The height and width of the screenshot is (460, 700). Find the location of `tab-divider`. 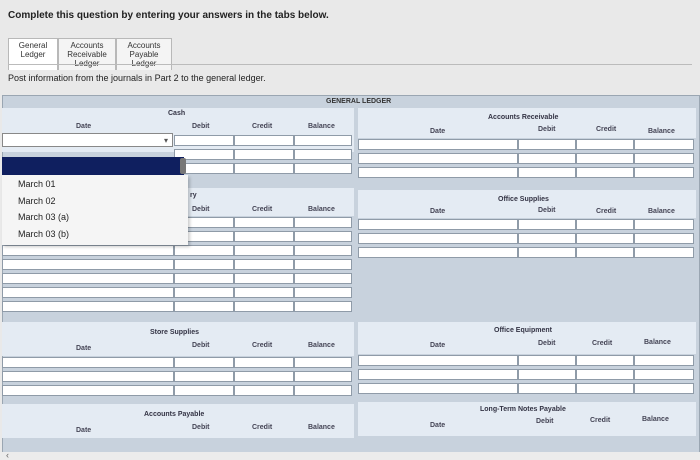

tab-divider is located at coordinates (350, 64).